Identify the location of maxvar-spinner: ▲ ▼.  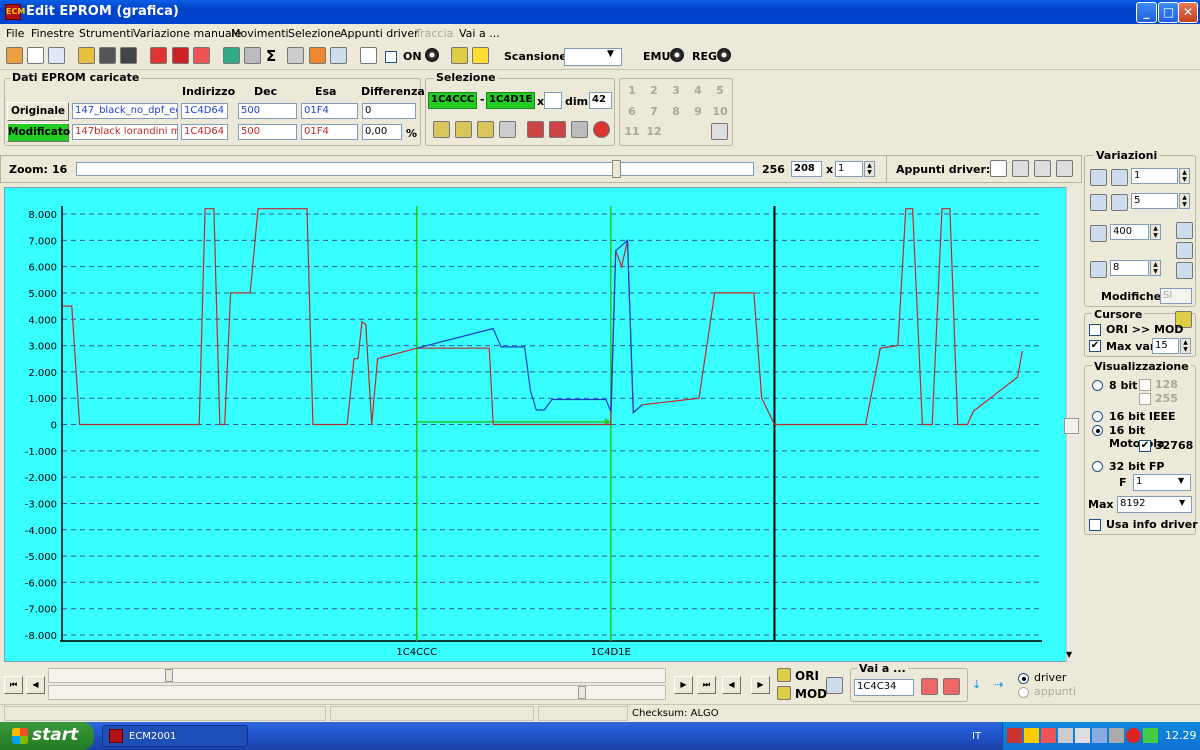
(1185, 346).